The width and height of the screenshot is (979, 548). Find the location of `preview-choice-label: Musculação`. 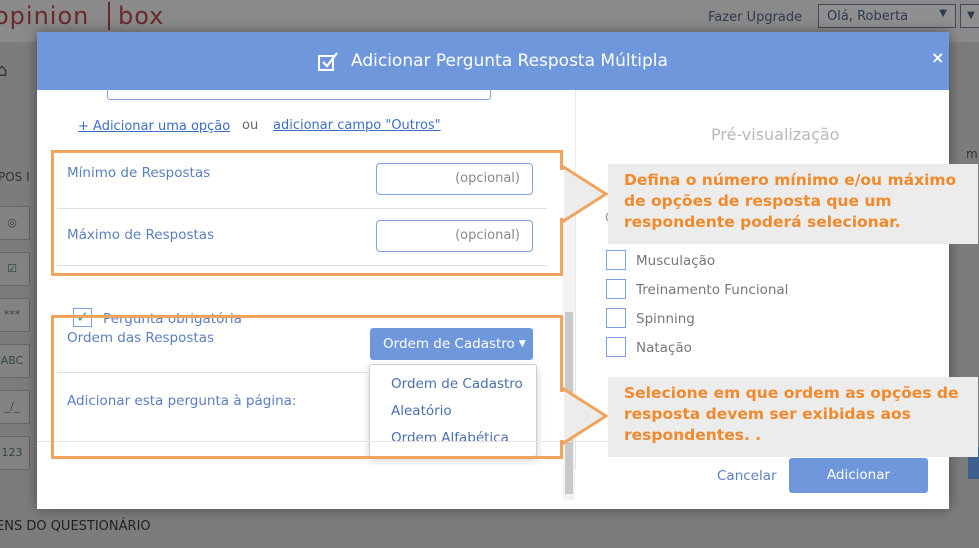

preview-choice-label: Musculação is located at coordinates (676, 261).